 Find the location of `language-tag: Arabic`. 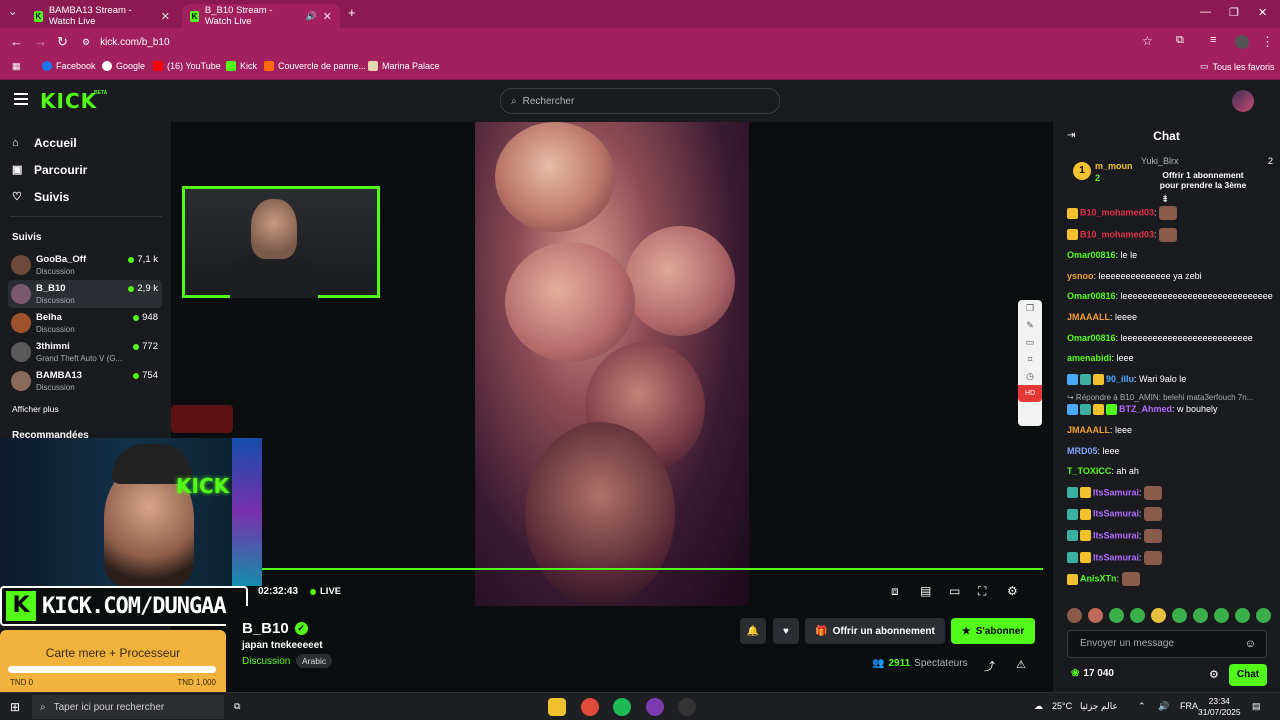

language-tag: Arabic is located at coordinates (314, 661).